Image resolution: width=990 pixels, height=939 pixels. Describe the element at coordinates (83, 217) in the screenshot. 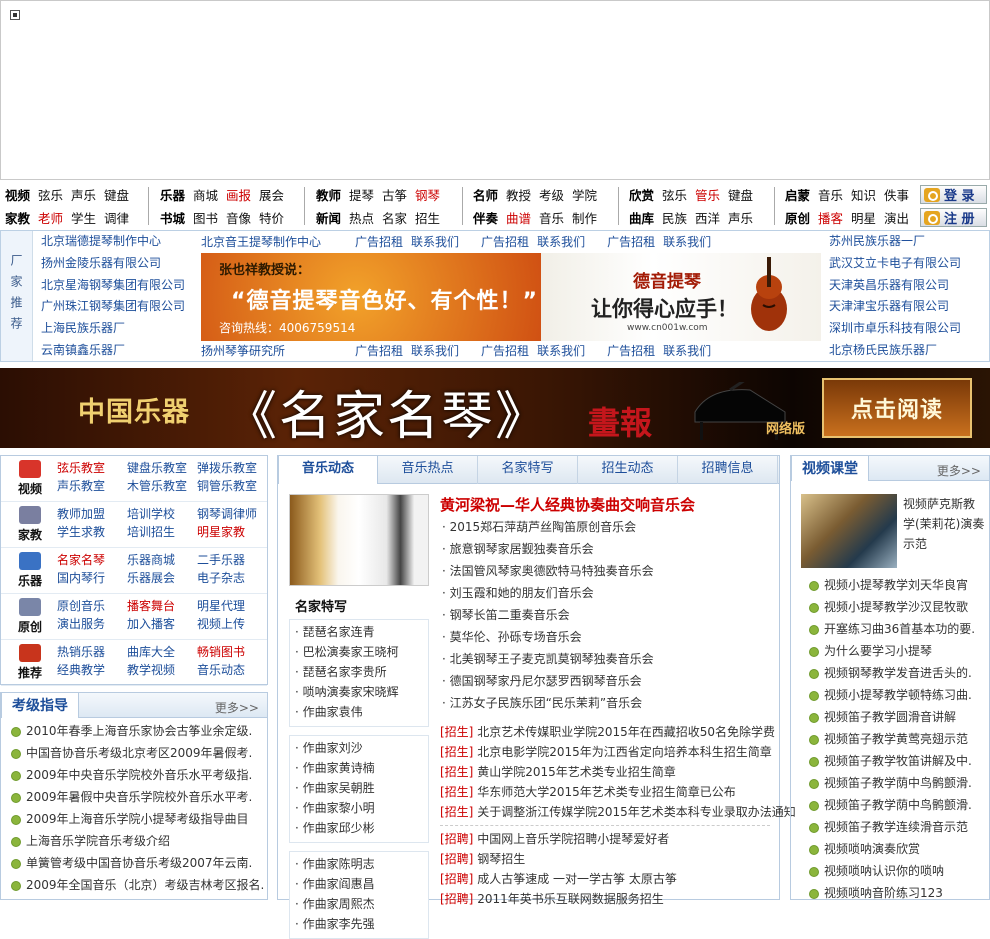

I see `nav-link: 学生` at that location.